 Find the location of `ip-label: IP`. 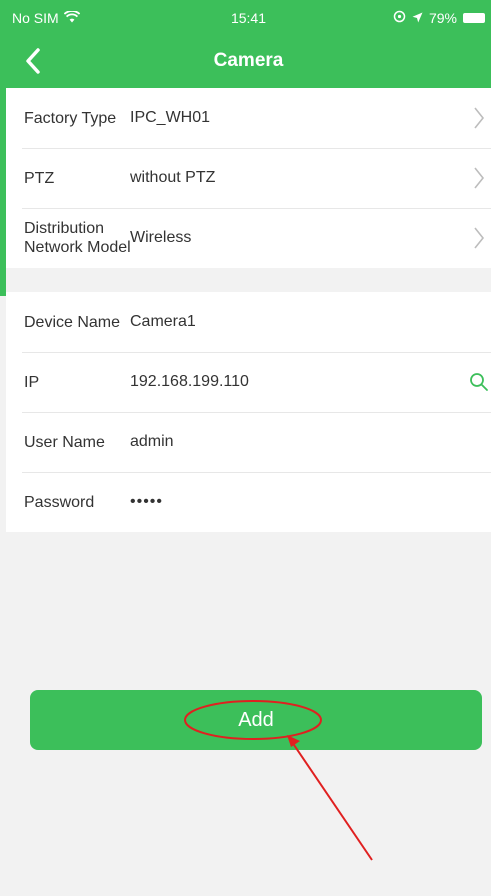

ip-label: IP is located at coordinates (32, 382).